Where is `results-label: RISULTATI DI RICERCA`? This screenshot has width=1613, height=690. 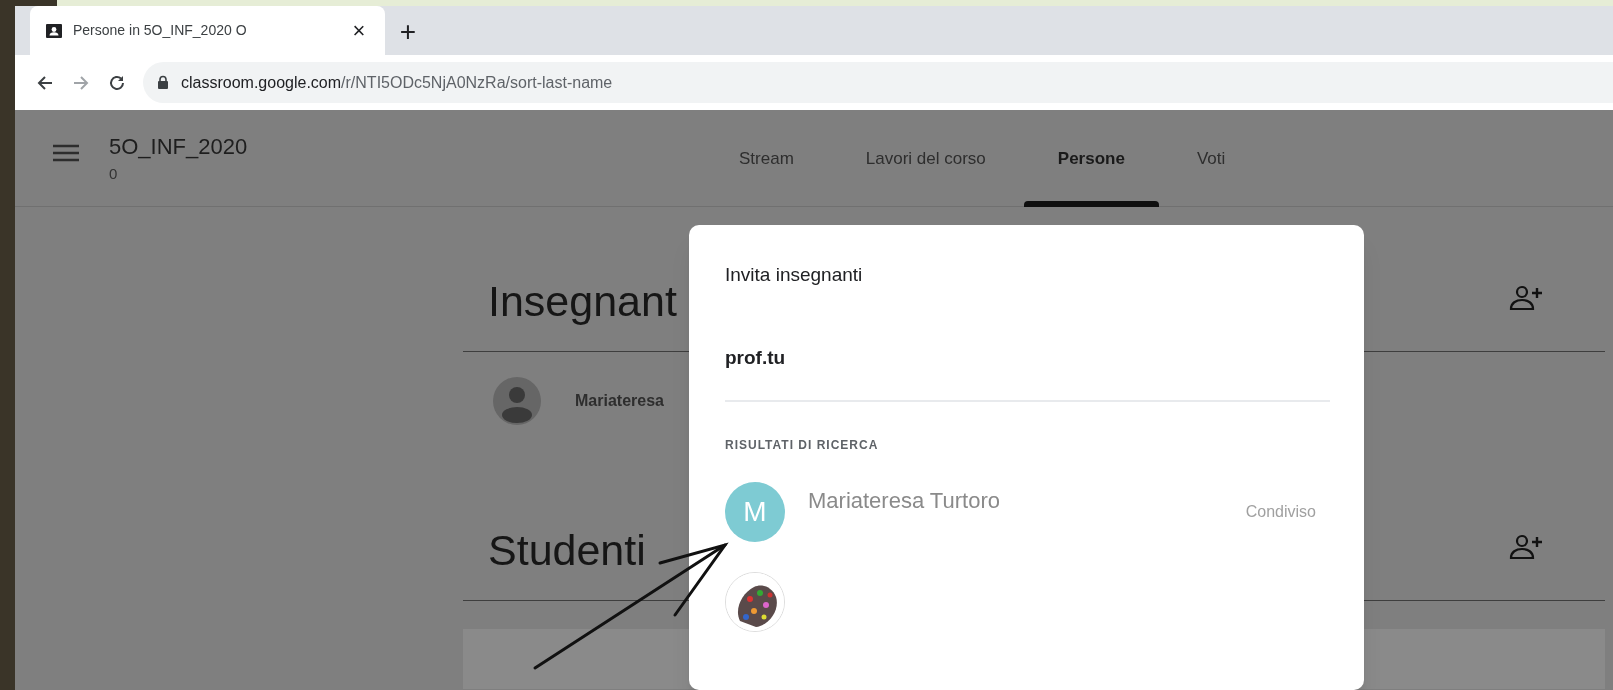 results-label: RISULTATI DI RICERCA is located at coordinates (802, 445).